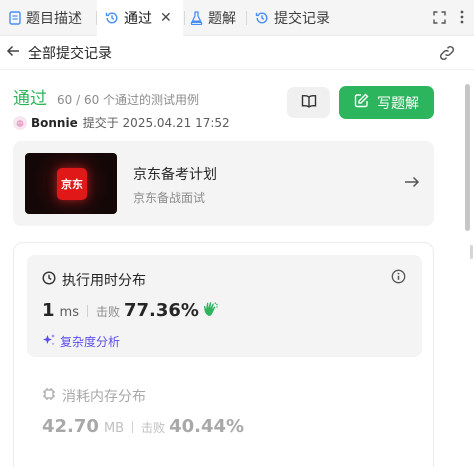 The height and width of the screenshot is (467, 474). I want to click on expand-icon, so click(439, 18).